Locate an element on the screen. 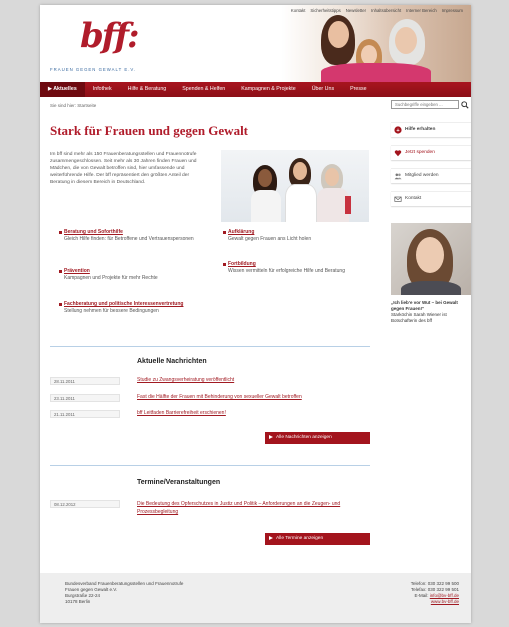  all-news-button: Alle Nachrichten anzeigen is located at coordinates (317, 438).